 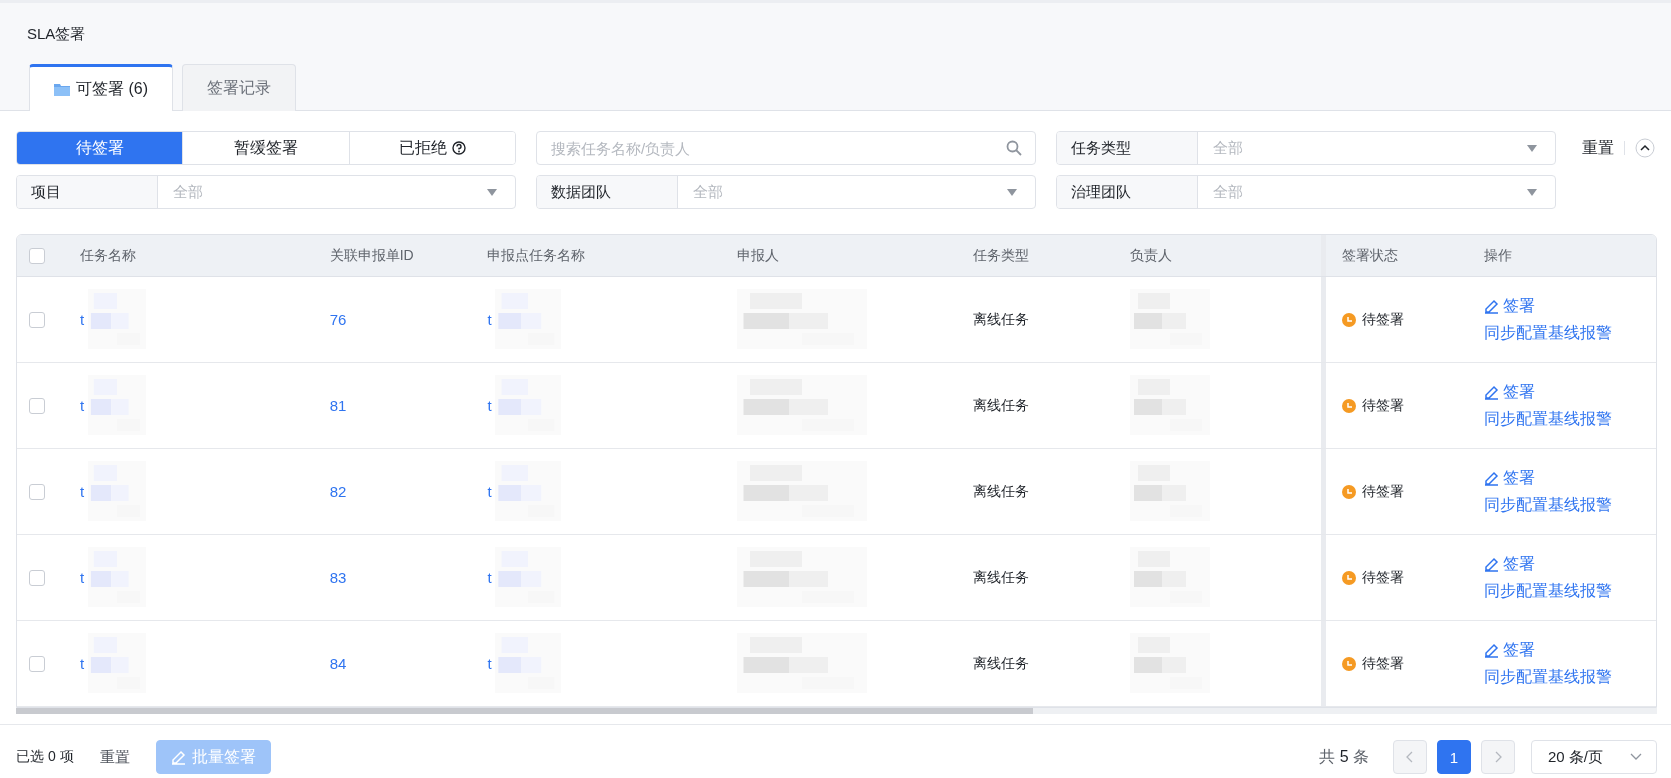 What do you see at coordinates (107, 255) in the screenshot?
I see `column-header: 任务名称` at bounding box center [107, 255].